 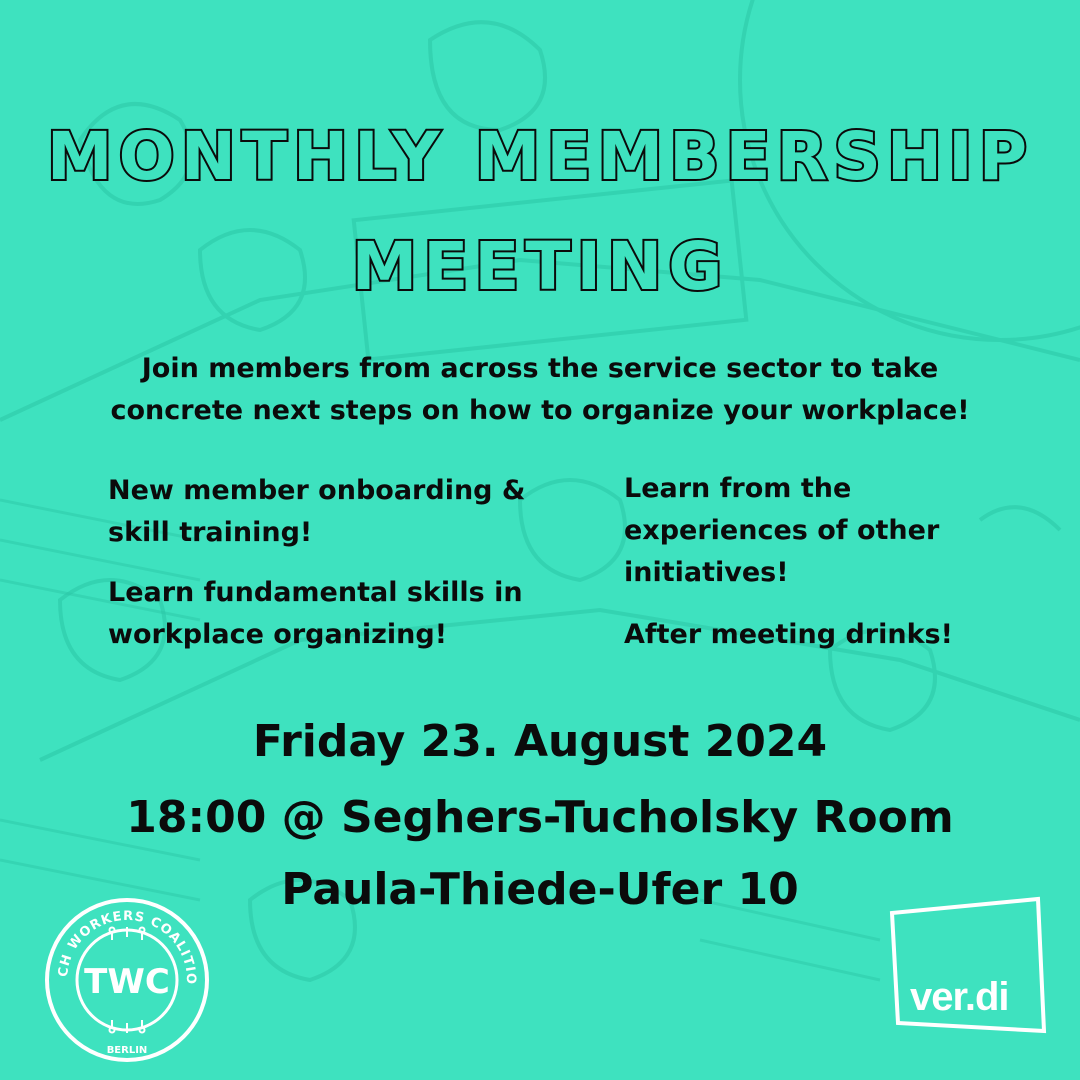 I want to click on bullet-onboarding: New member onboarding & skill training!, so click(x=317, y=511).